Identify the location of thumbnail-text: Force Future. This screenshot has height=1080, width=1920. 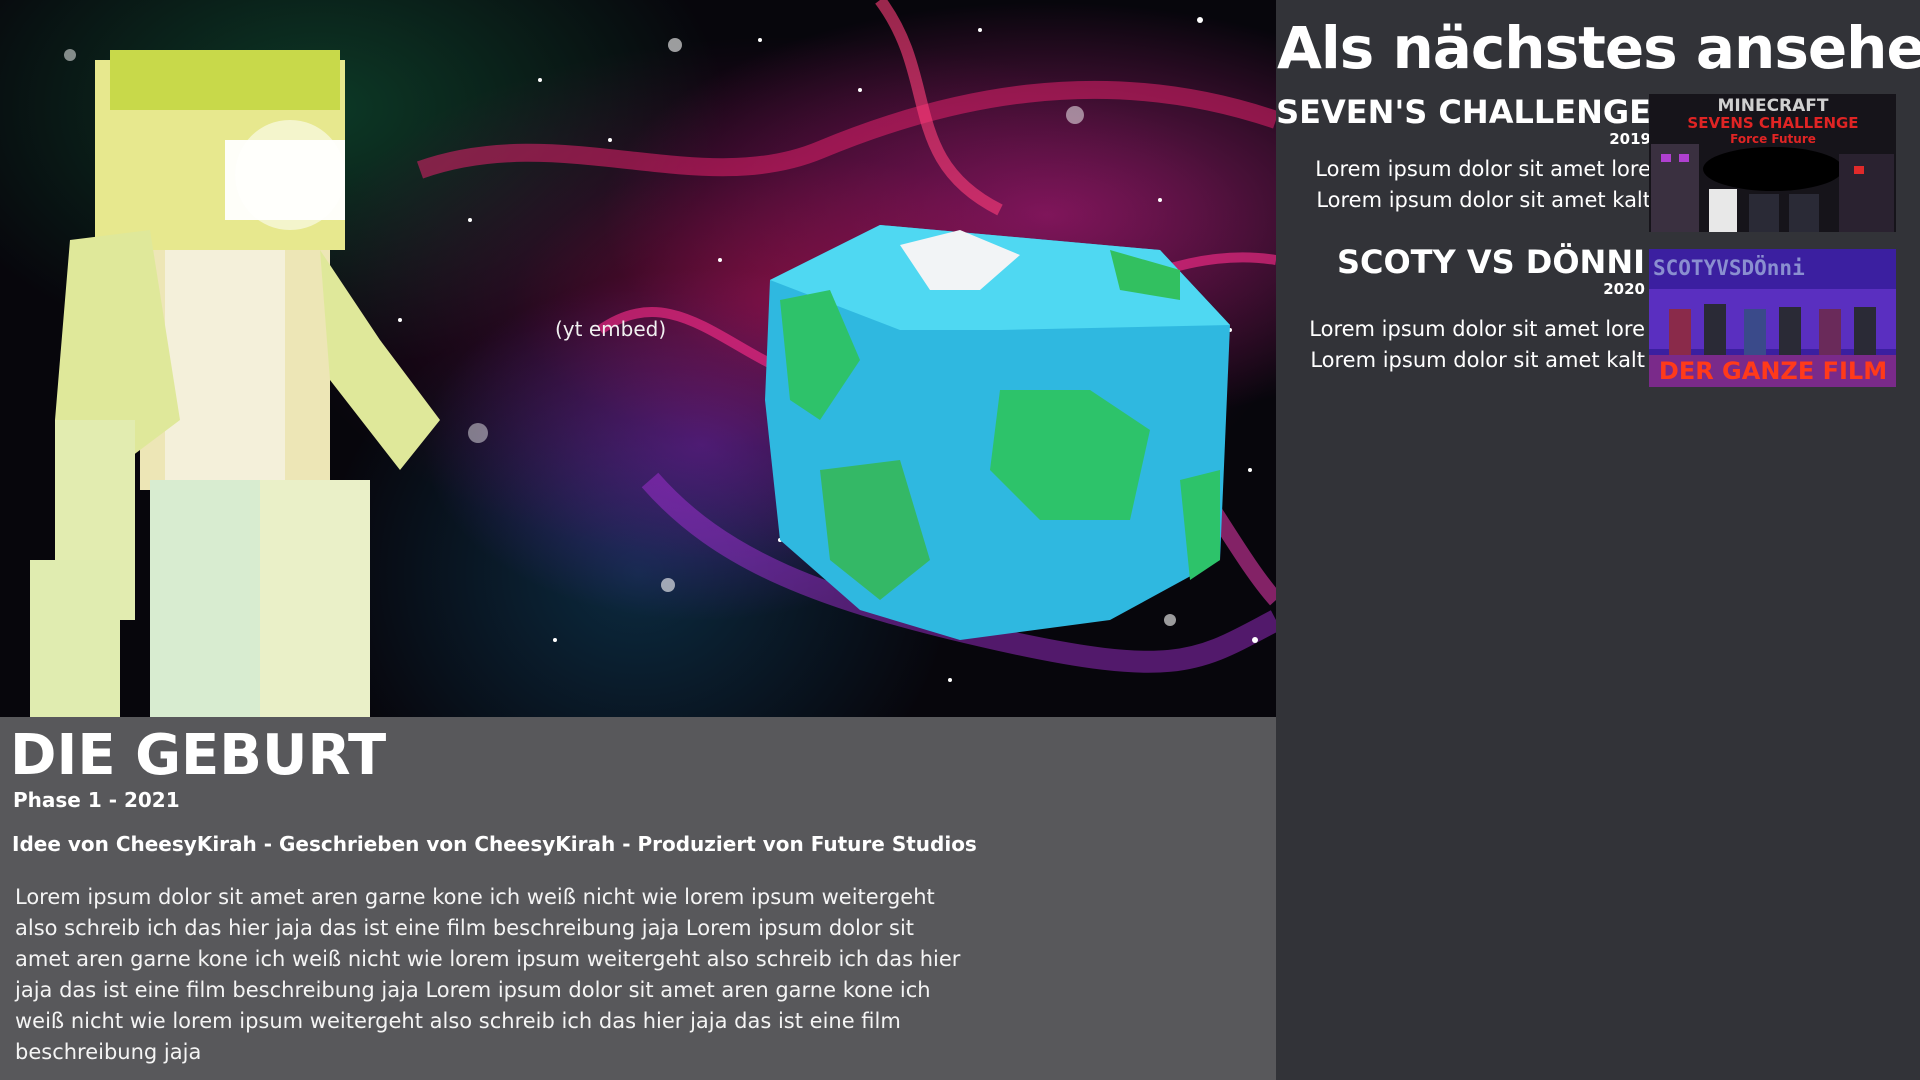
(1773, 139).